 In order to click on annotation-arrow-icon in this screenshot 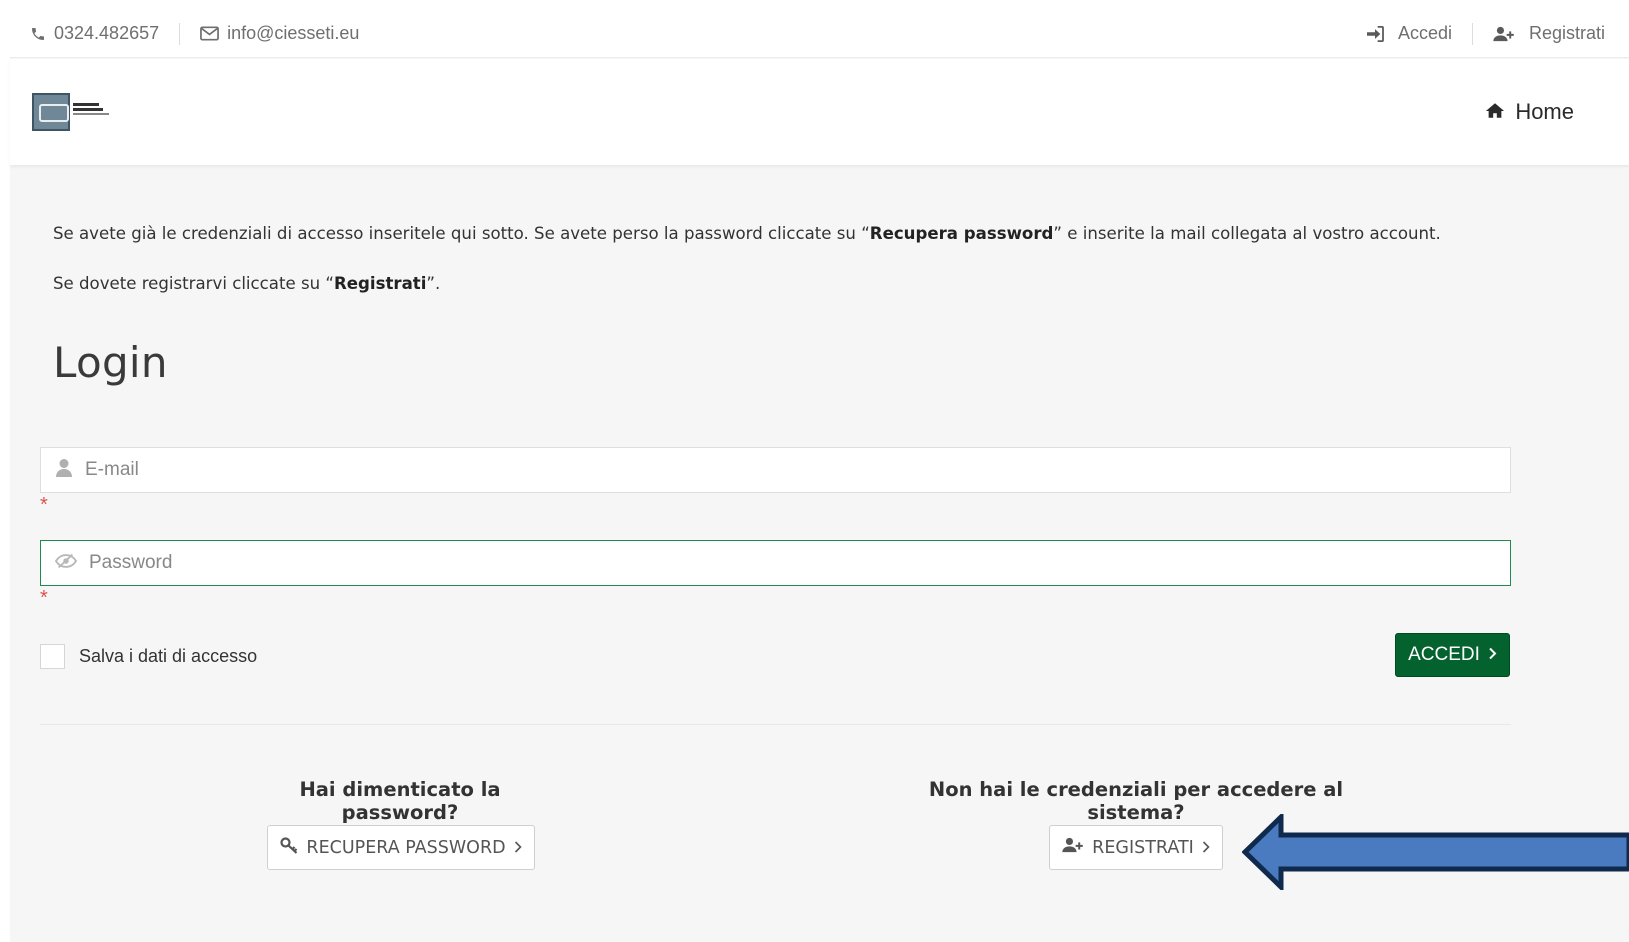, I will do `click(1435, 852)`.